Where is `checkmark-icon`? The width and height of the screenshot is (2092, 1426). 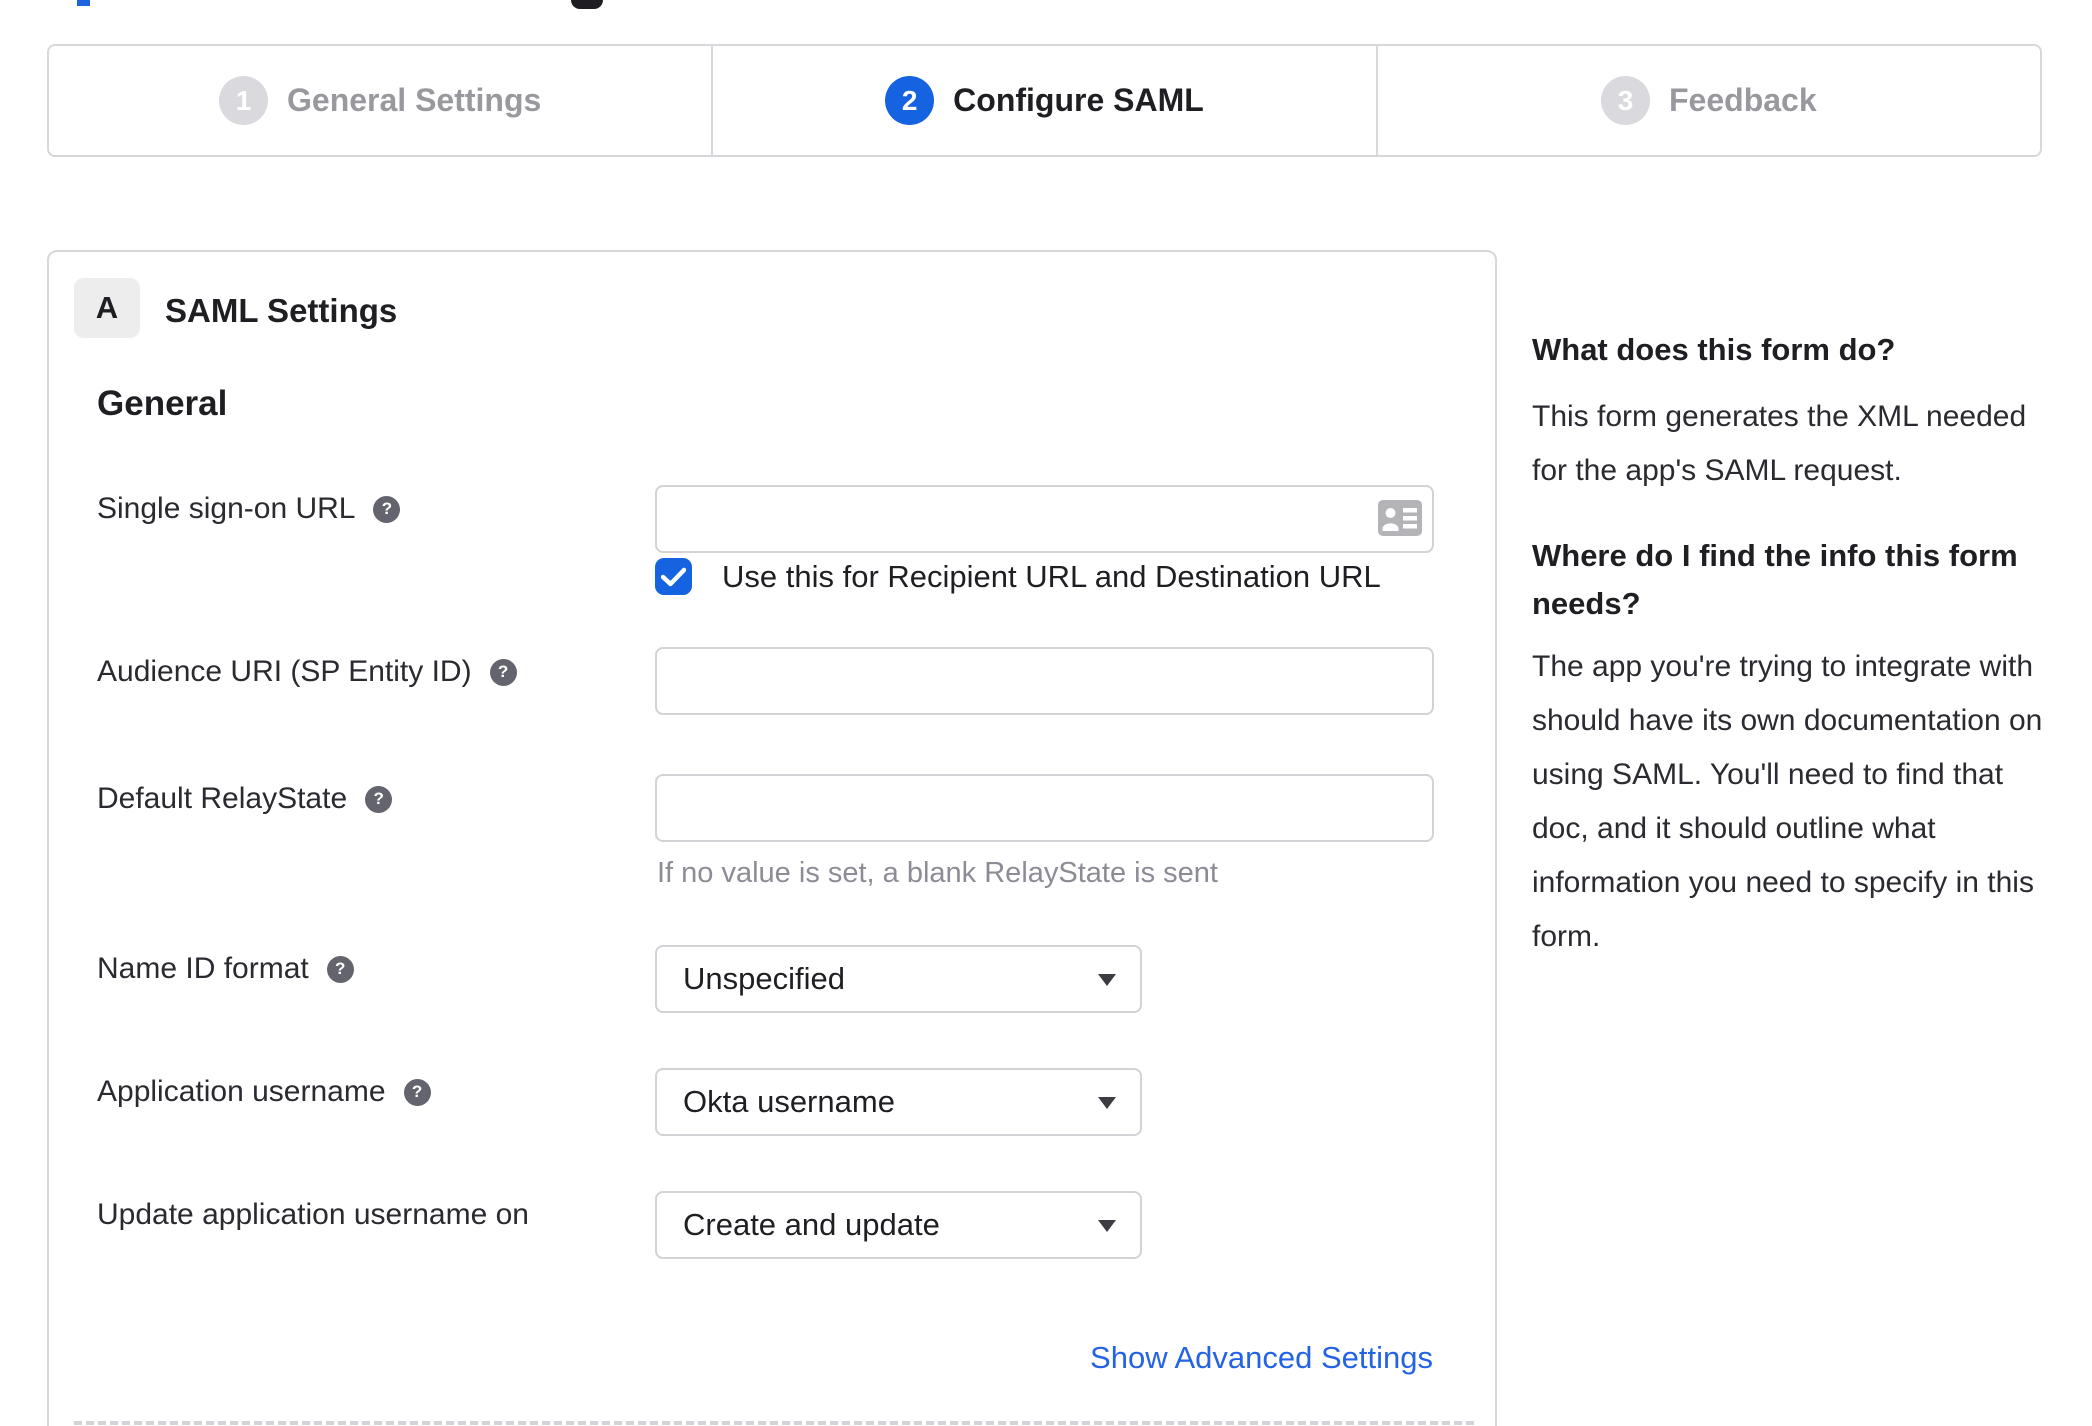
checkmark-icon is located at coordinates (673, 576).